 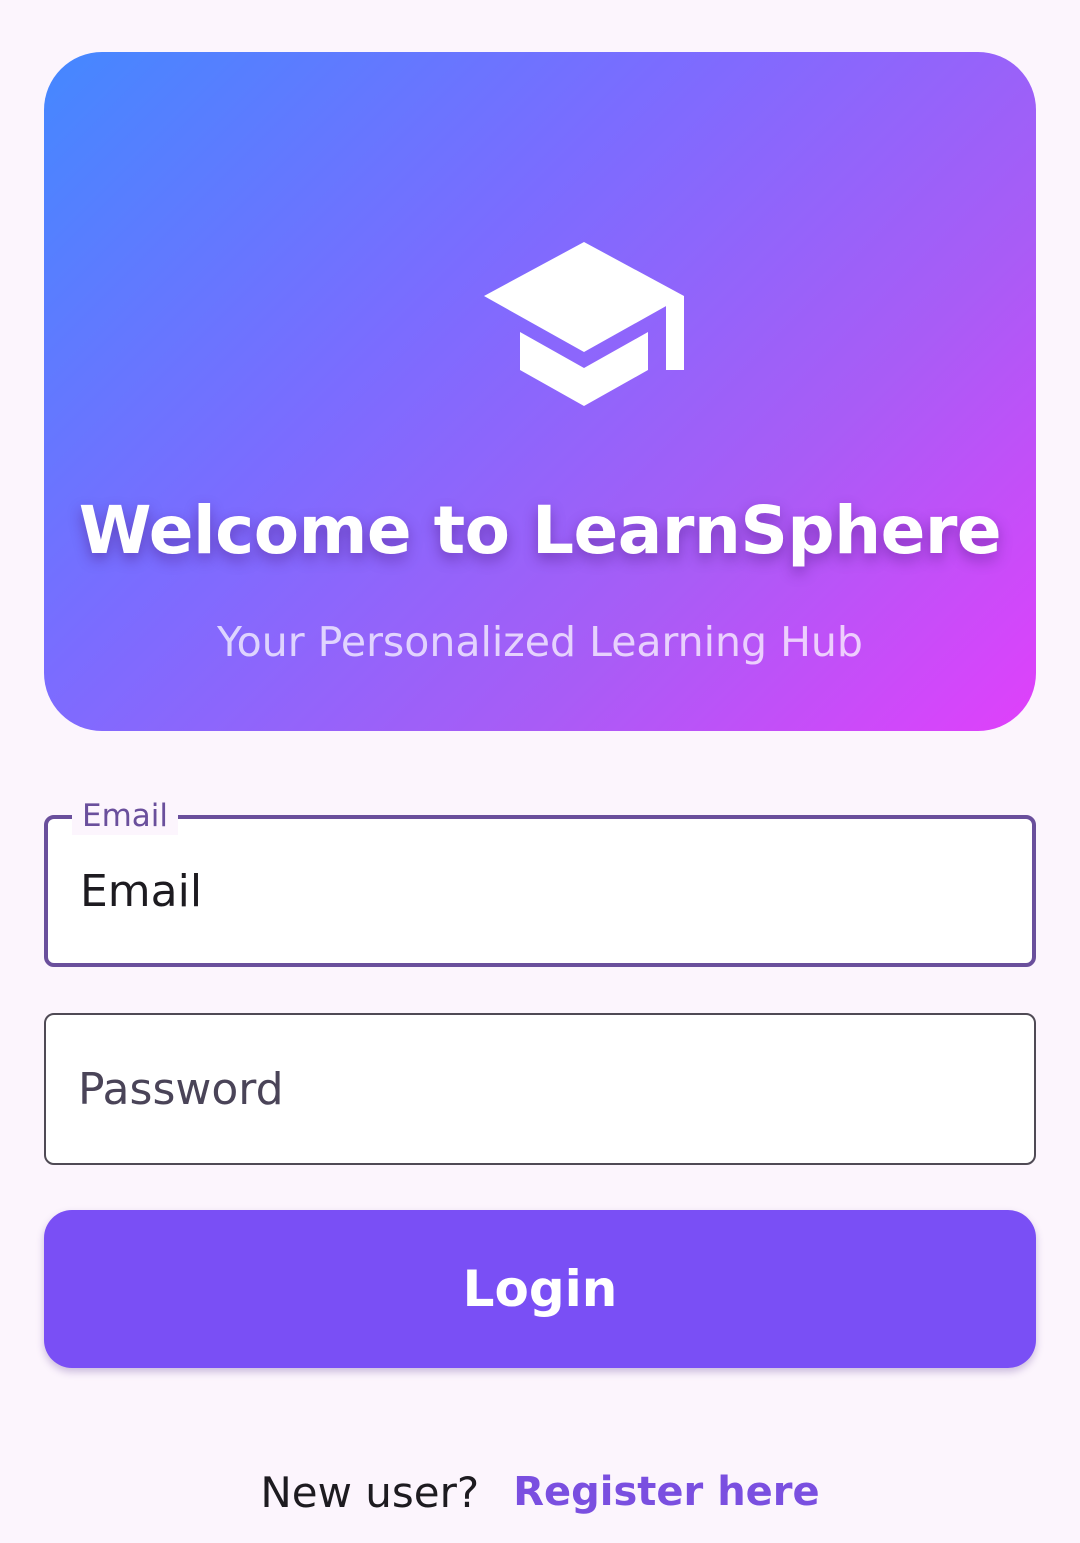 I want to click on new-user-text: New user?, so click(x=370, y=1492).